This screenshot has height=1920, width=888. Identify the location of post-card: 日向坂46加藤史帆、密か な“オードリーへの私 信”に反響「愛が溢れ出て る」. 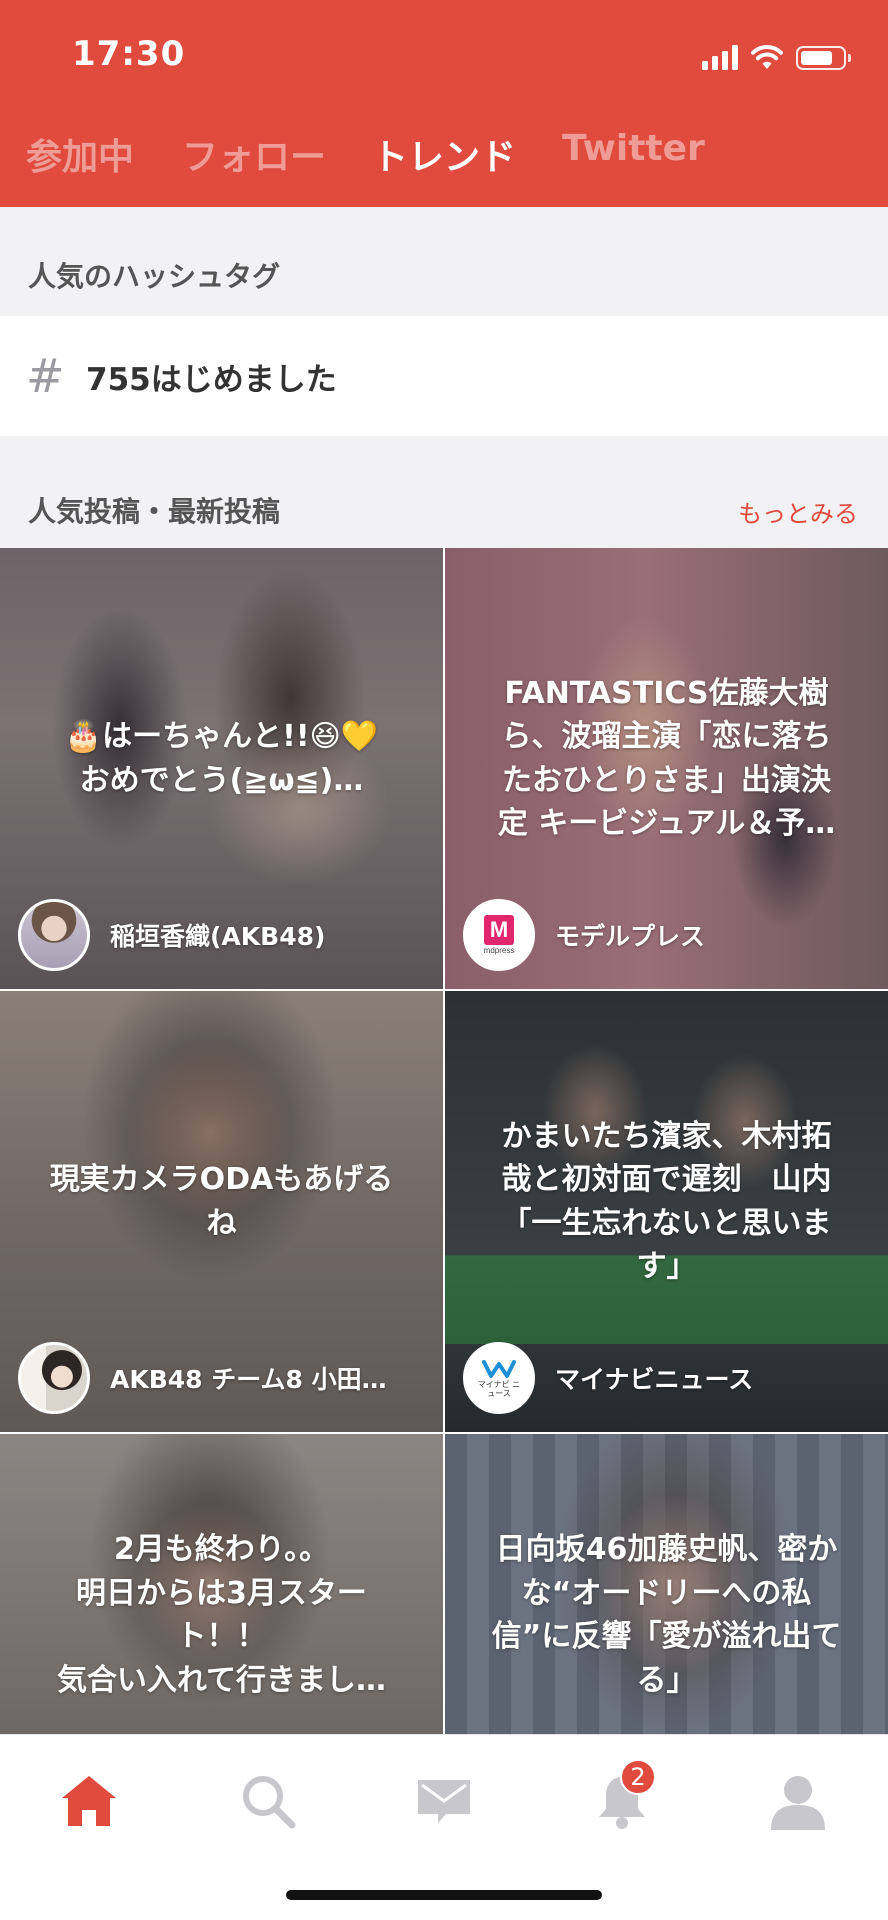
(666, 1584).